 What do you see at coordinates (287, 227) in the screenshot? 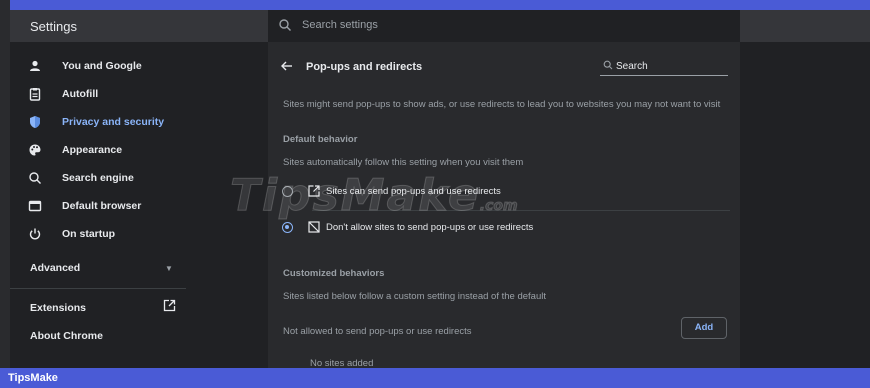
I see `radio-button-checked` at bounding box center [287, 227].